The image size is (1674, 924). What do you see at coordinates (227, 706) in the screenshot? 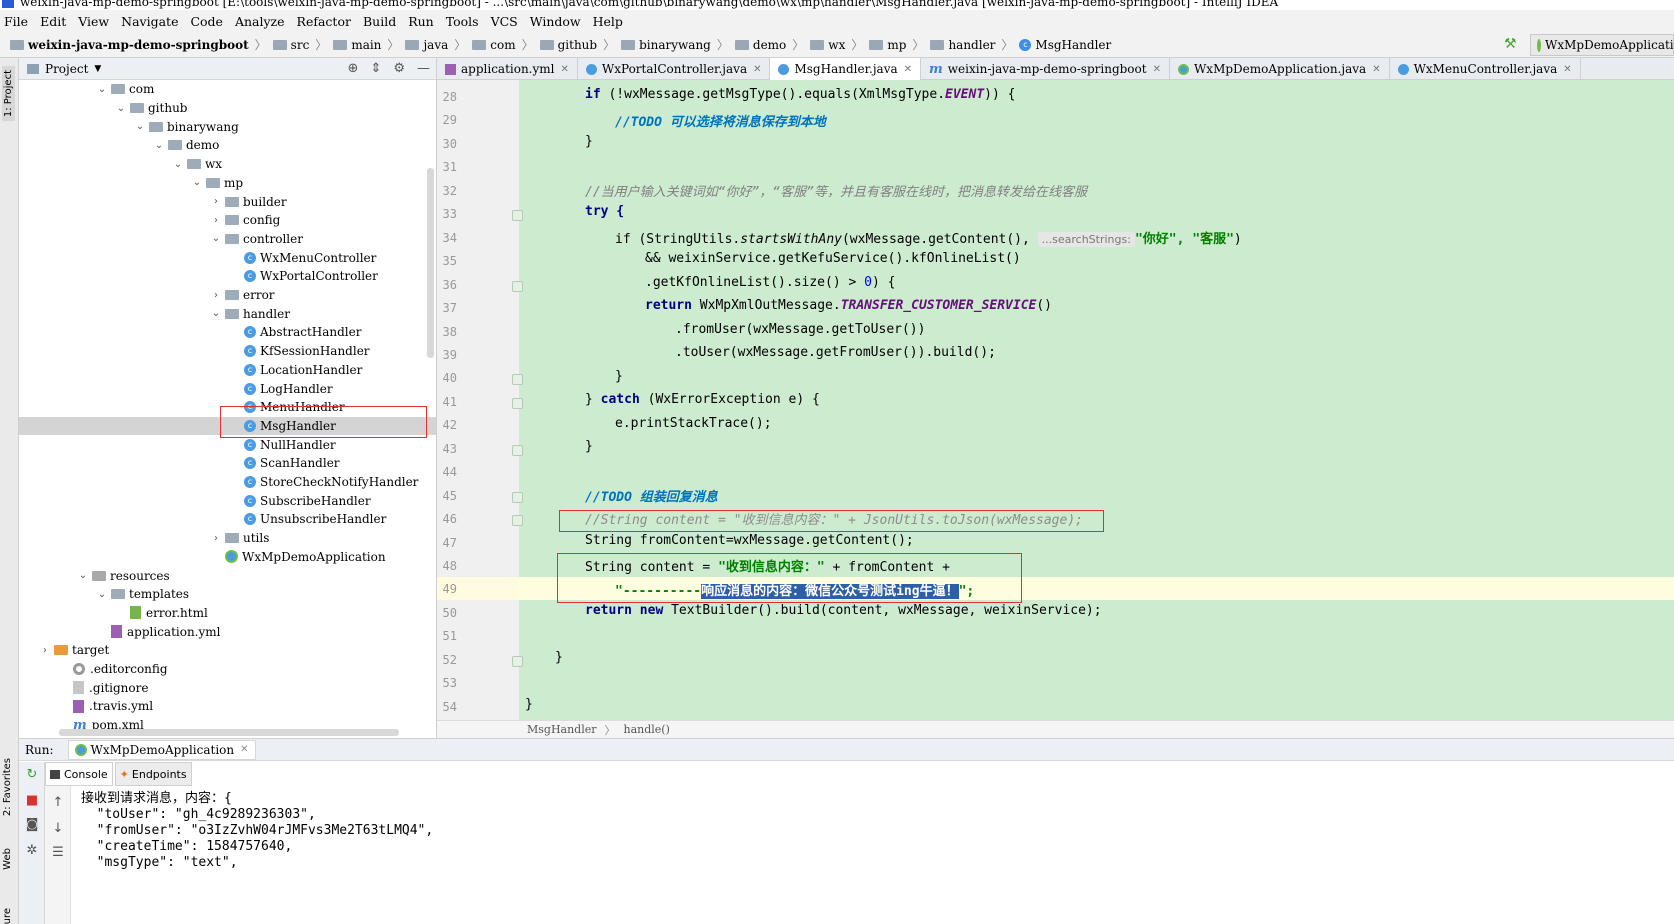
I see `tree-item--travis-yml: .travis.yml` at bounding box center [227, 706].